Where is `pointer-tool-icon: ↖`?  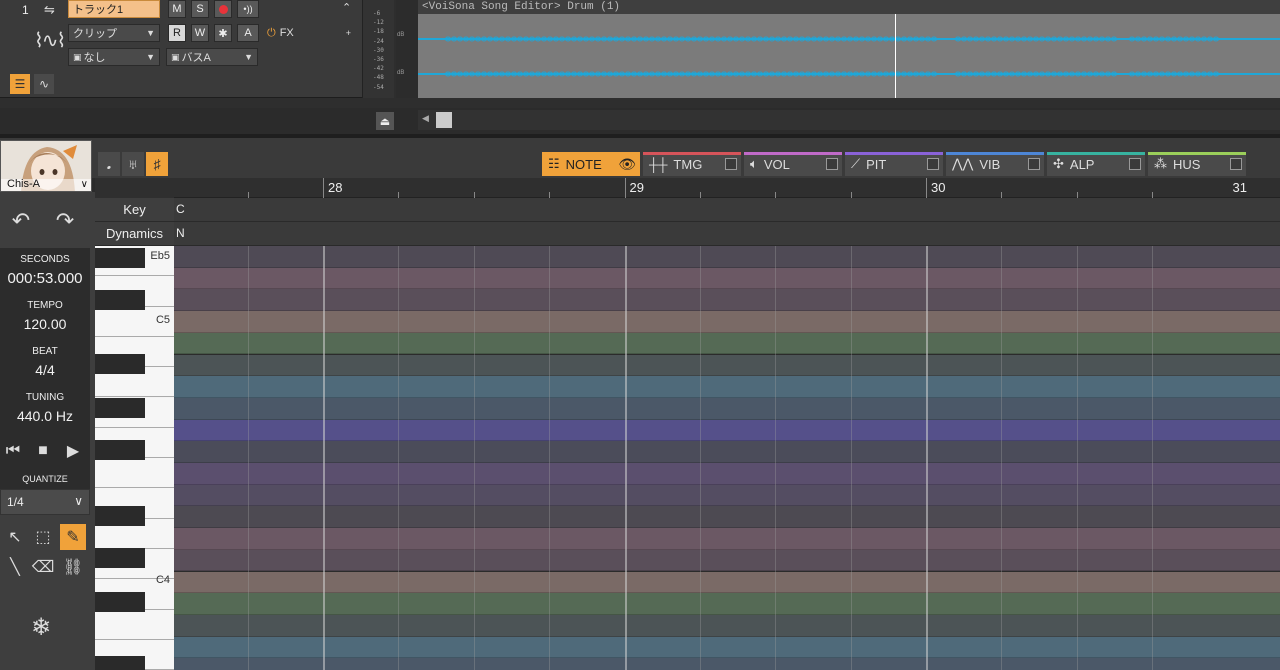
pointer-tool-icon: ↖ is located at coordinates (15, 537).